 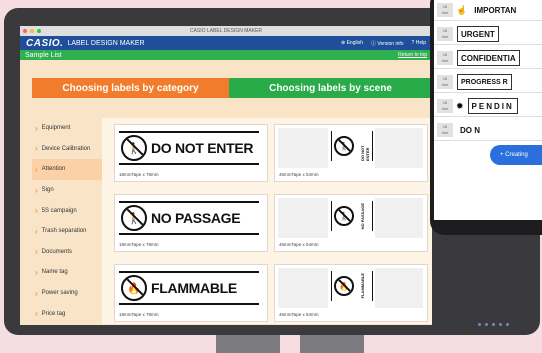 I want to click on sidebar-item-device-calibration: › Device Calibration, so click(x=67, y=149).